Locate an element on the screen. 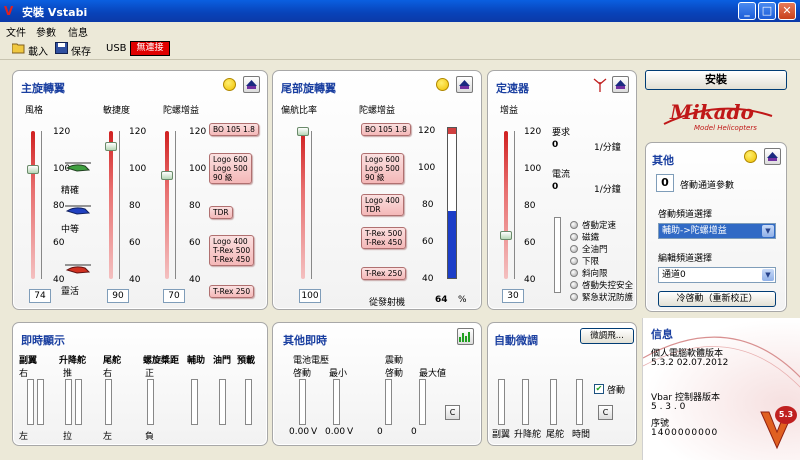 The image size is (800, 460). load-button: 載入 is located at coordinates (38, 50).